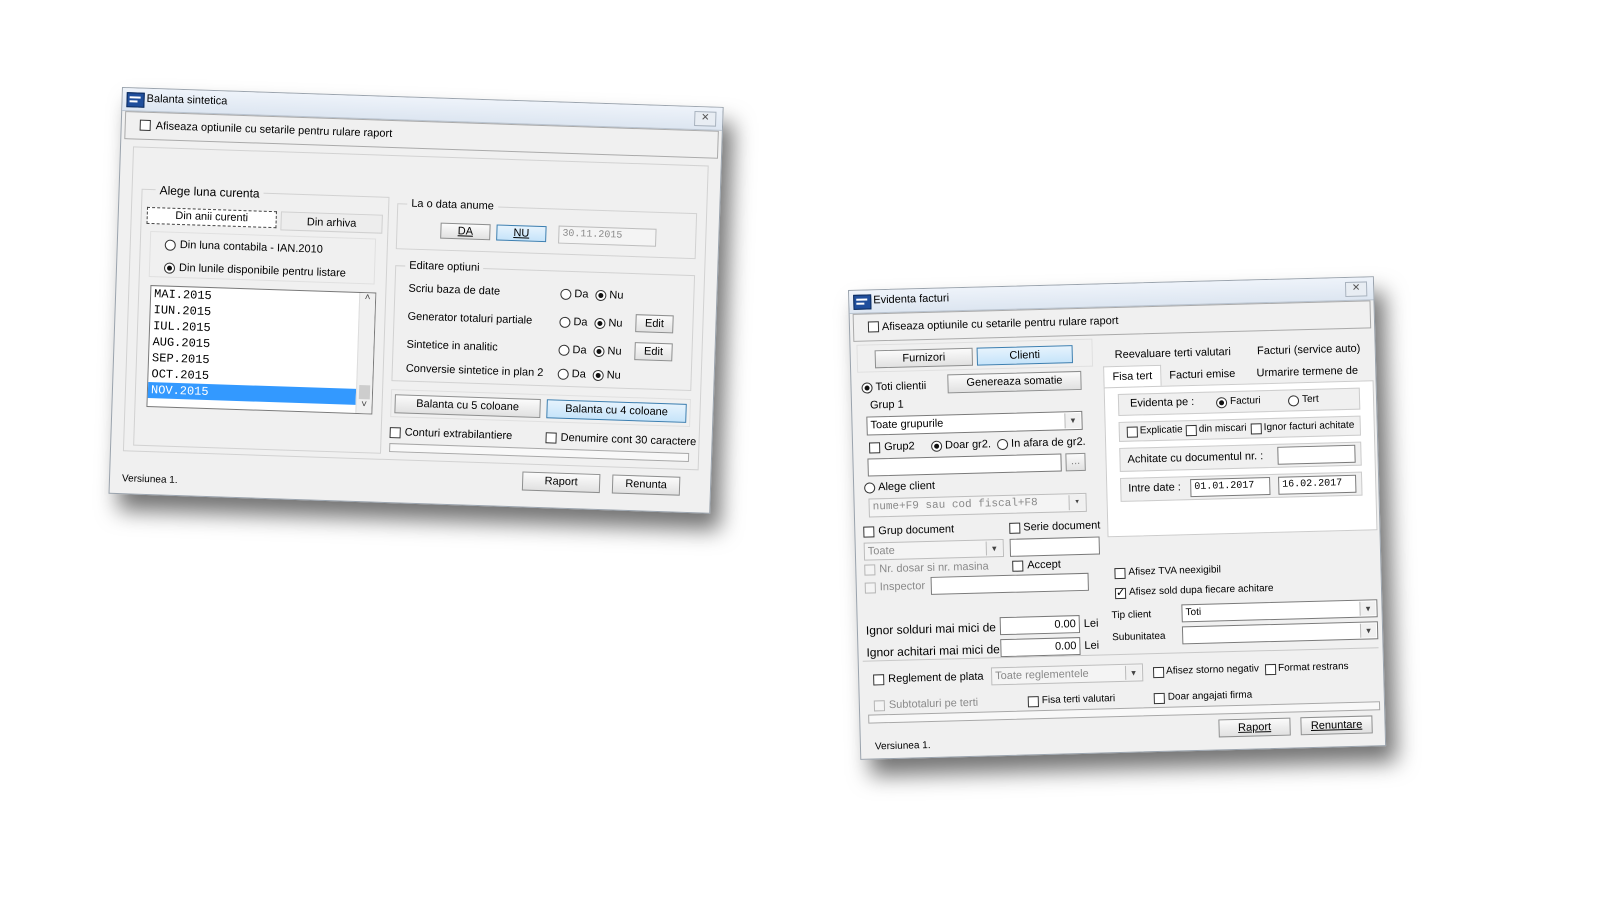 This screenshot has width=1600, height=900. Describe the element at coordinates (607, 236) in the screenshot. I see `date-input: 30.11.2015` at that location.